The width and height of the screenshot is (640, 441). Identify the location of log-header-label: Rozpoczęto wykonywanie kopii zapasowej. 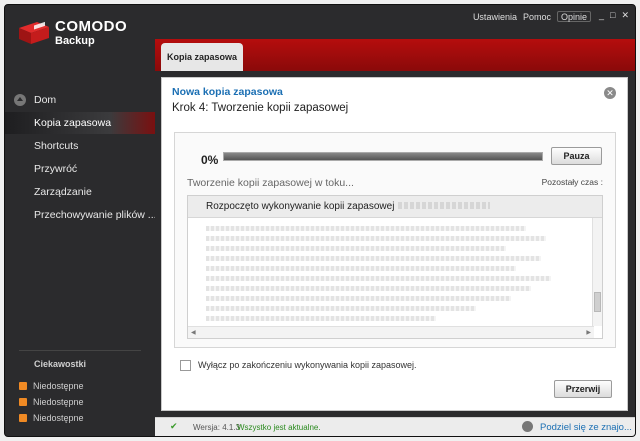
(300, 206).